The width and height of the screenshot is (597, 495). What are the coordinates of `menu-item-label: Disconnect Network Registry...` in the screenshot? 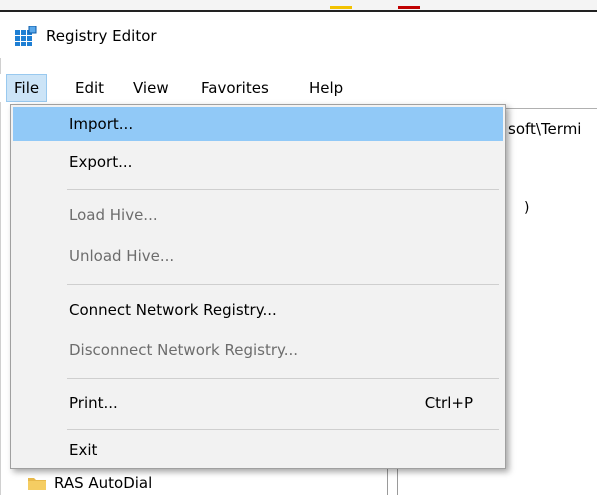 It's located at (184, 350).